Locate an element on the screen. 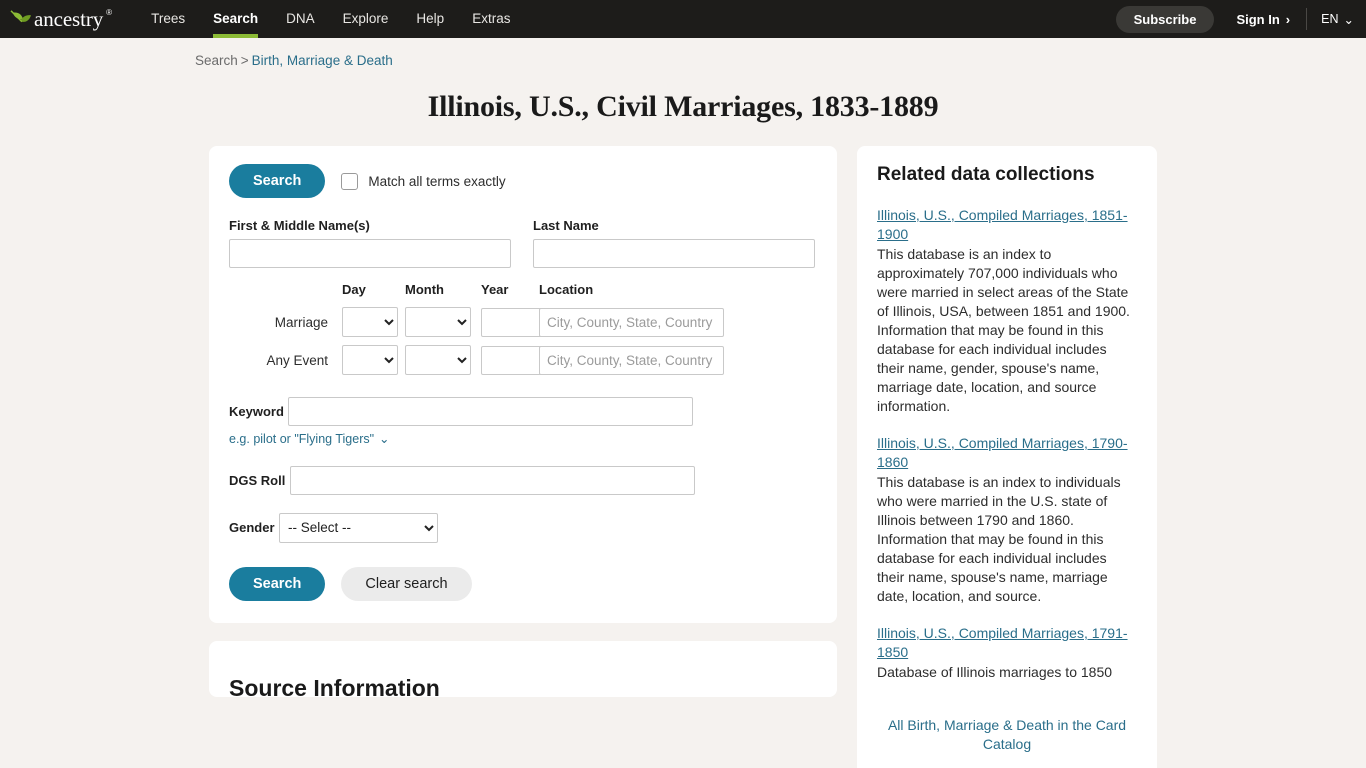 Image resolution: width=1366 pixels, height=768 pixels. column-header-day: Day is located at coordinates (354, 289).